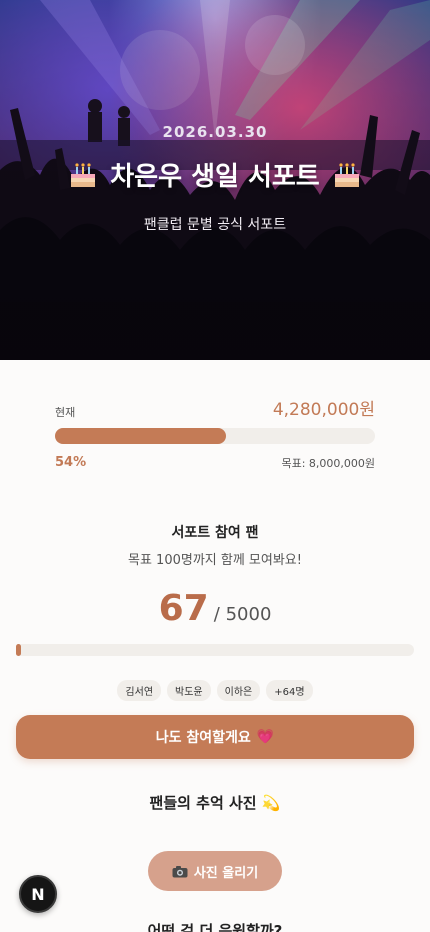  Describe the element at coordinates (242, 614) in the screenshot. I see `participant-count-total: / 5000` at that location.